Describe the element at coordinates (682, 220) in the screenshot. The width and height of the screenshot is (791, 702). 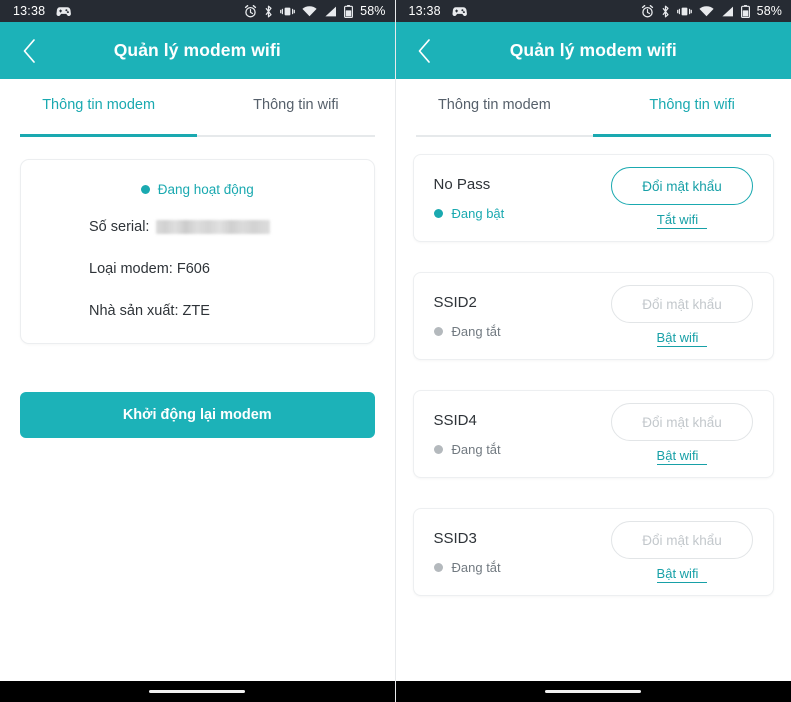
I see `toggle-wifi-link: Tắt wifi` at that location.